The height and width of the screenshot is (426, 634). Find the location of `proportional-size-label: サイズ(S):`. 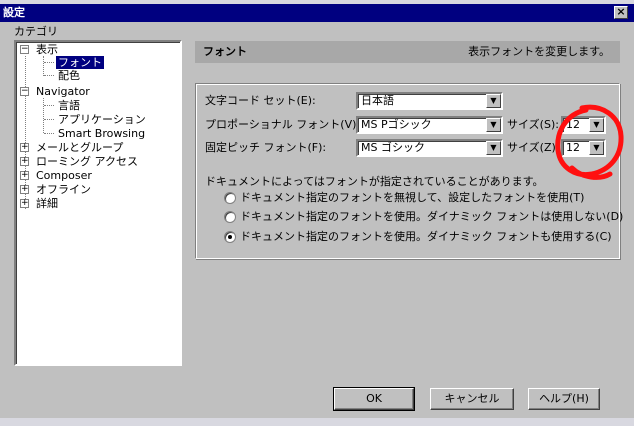

proportional-size-label: サイズ(S): is located at coordinates (533, 124).